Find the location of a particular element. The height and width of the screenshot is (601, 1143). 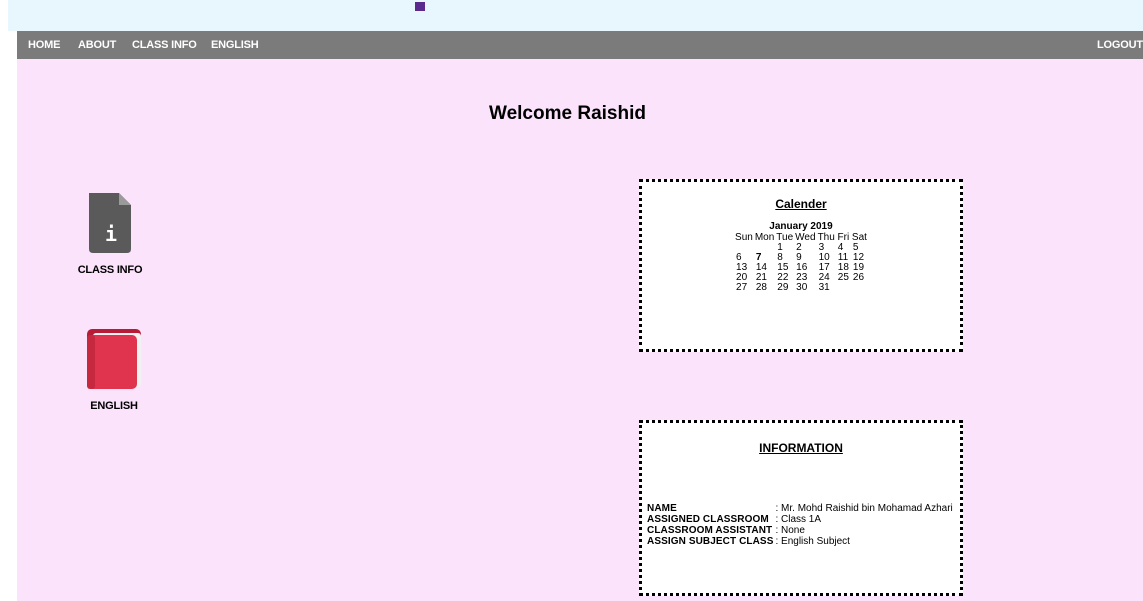

nav-logout: LOGOUT is located at coordinates (1120, 45).